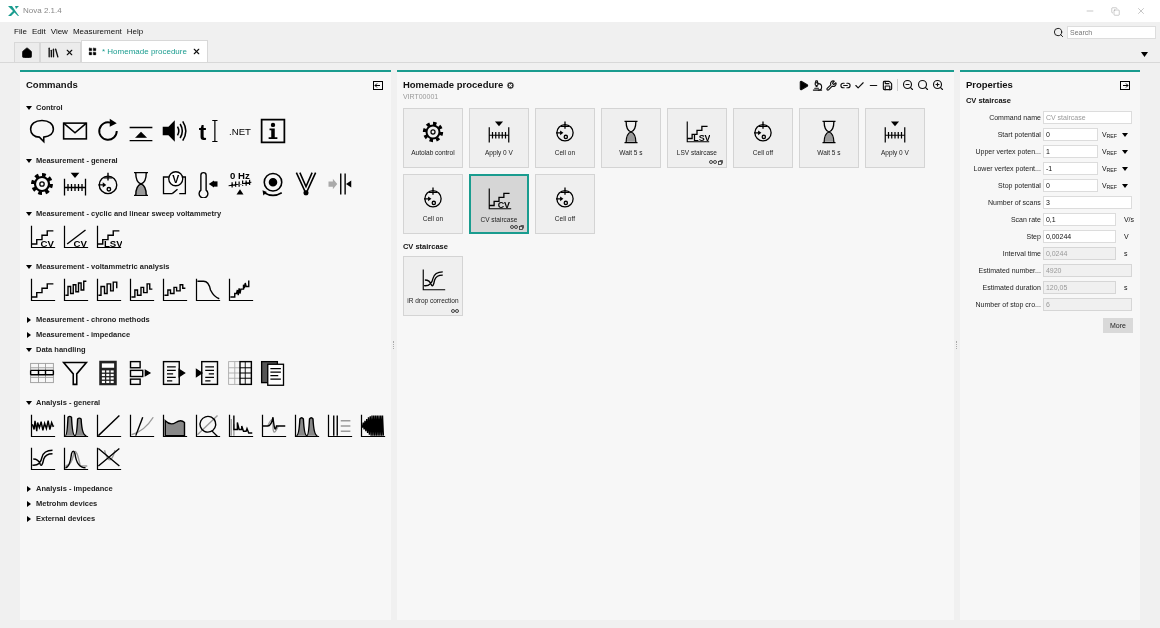 The image size is (1160, 628). What do you see at coordinates (141, 290) in the screenshot?
I see `stair-pulse-plot-icon` at bounding box center [141, 290].